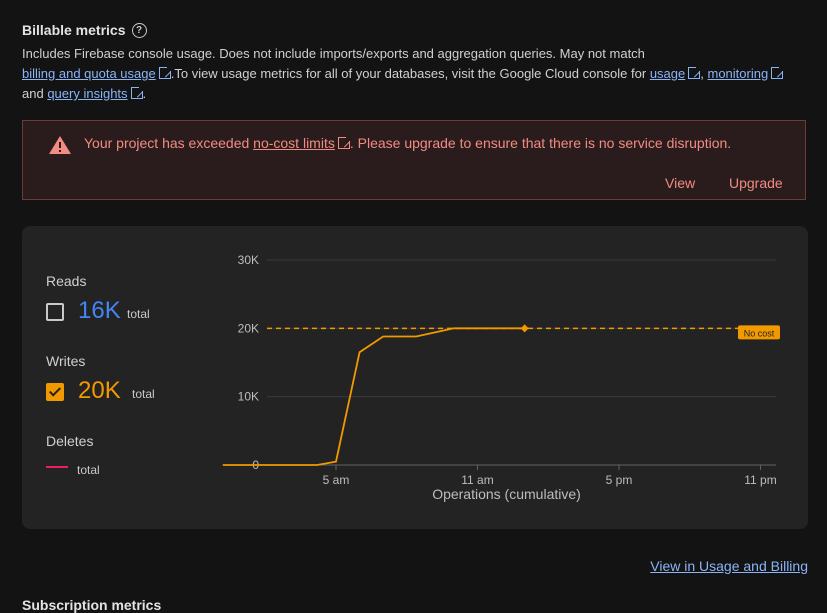 The image size is (827, 613). What do you see at coordinates (57, 467) in the screenshot?
I see `deletes-legend-line` at bounding box center [57, 467].